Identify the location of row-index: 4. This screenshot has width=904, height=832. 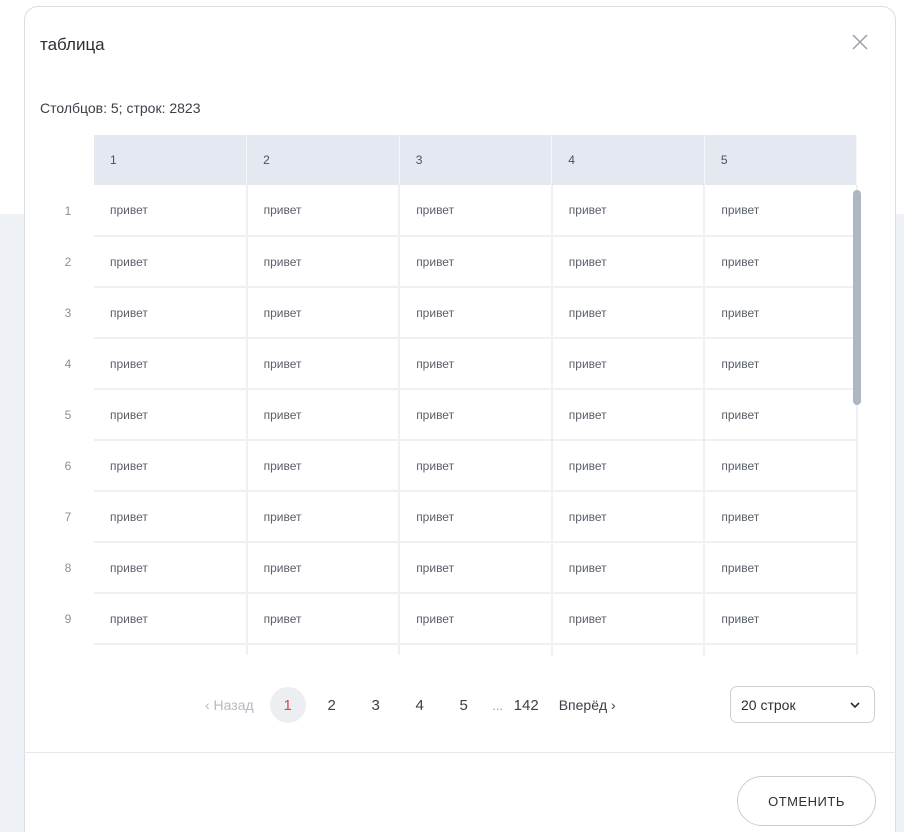
(68, 363).